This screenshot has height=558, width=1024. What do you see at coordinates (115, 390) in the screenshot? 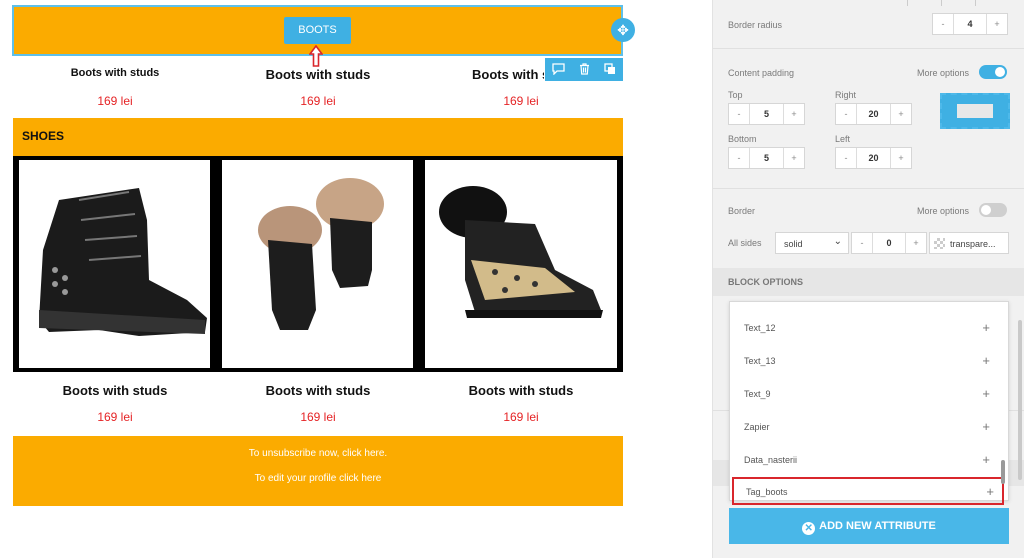
I see `product-name-1: Boots with studs` at bounding box center [115, 390].